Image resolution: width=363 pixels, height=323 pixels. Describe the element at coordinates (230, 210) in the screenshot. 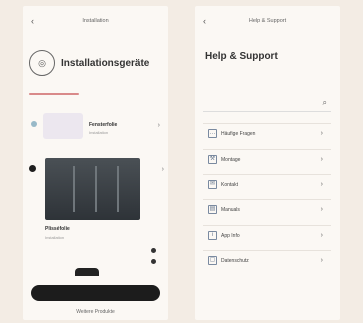

I see `menu-item-label: Manuals` at that location.